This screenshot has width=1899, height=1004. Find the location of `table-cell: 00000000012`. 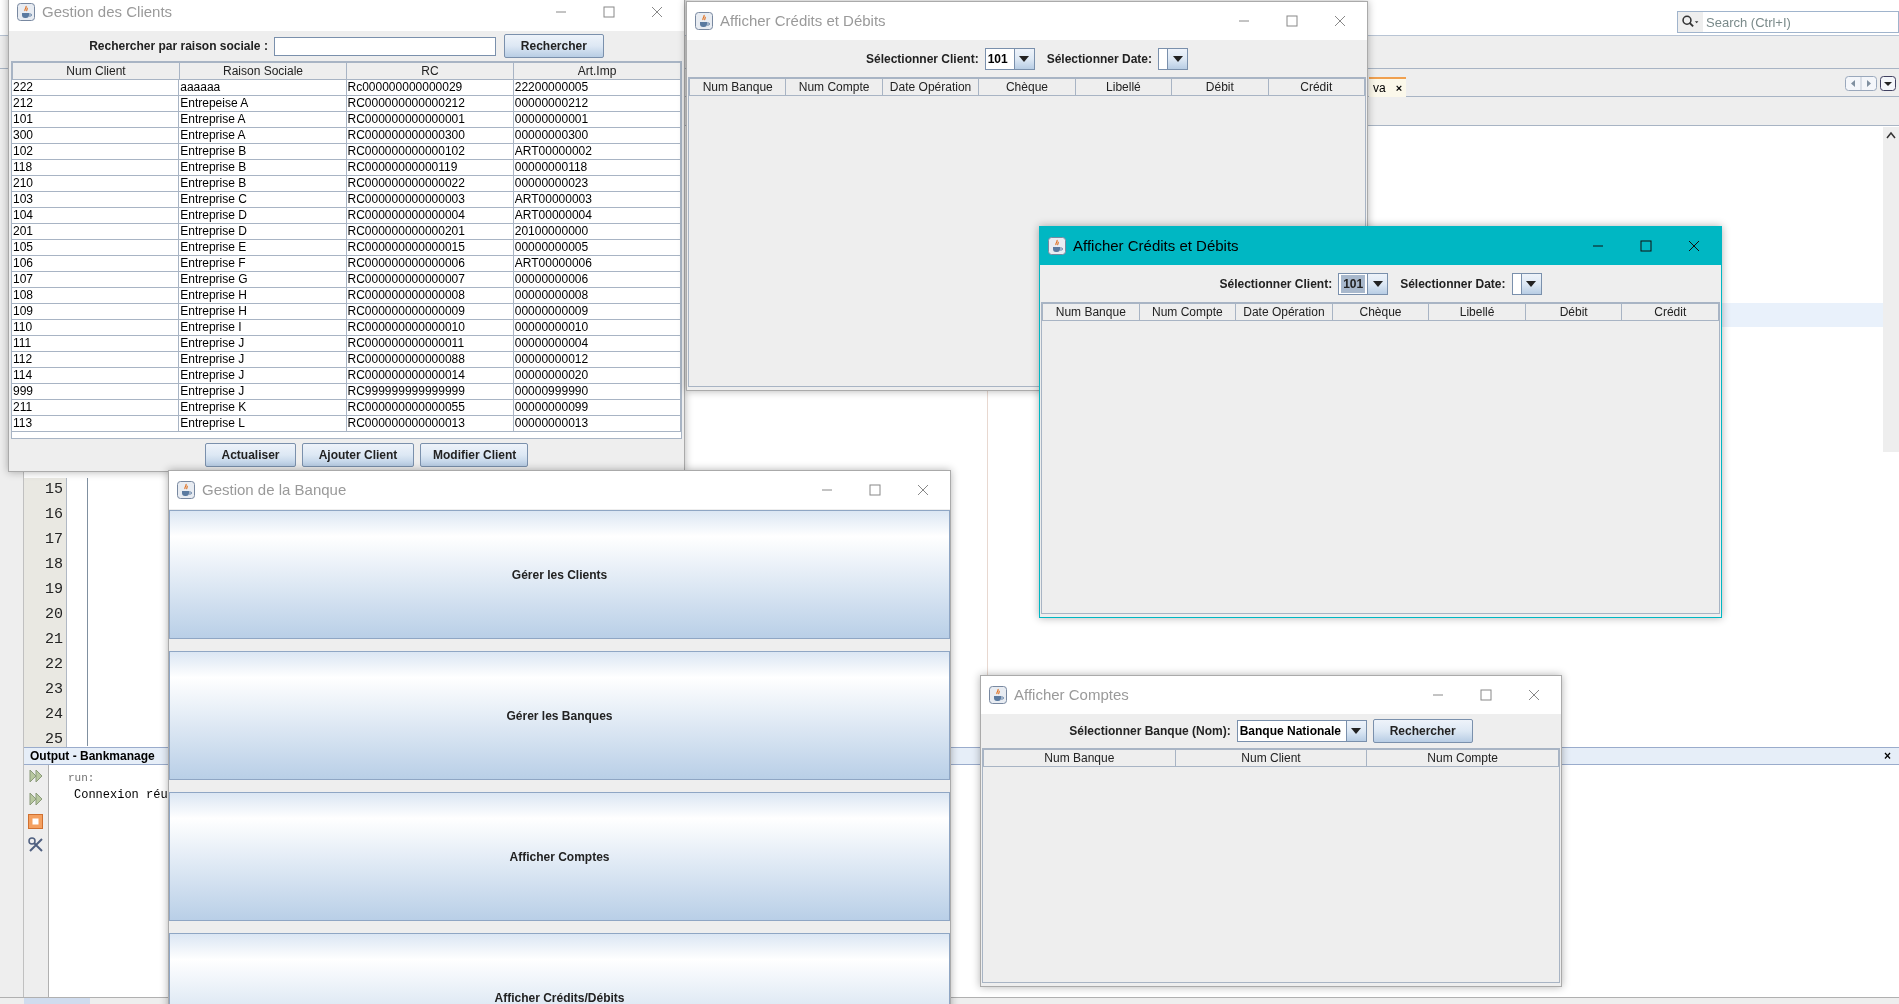

table-cell: 00000000012 is located at coordinates (597, 360).